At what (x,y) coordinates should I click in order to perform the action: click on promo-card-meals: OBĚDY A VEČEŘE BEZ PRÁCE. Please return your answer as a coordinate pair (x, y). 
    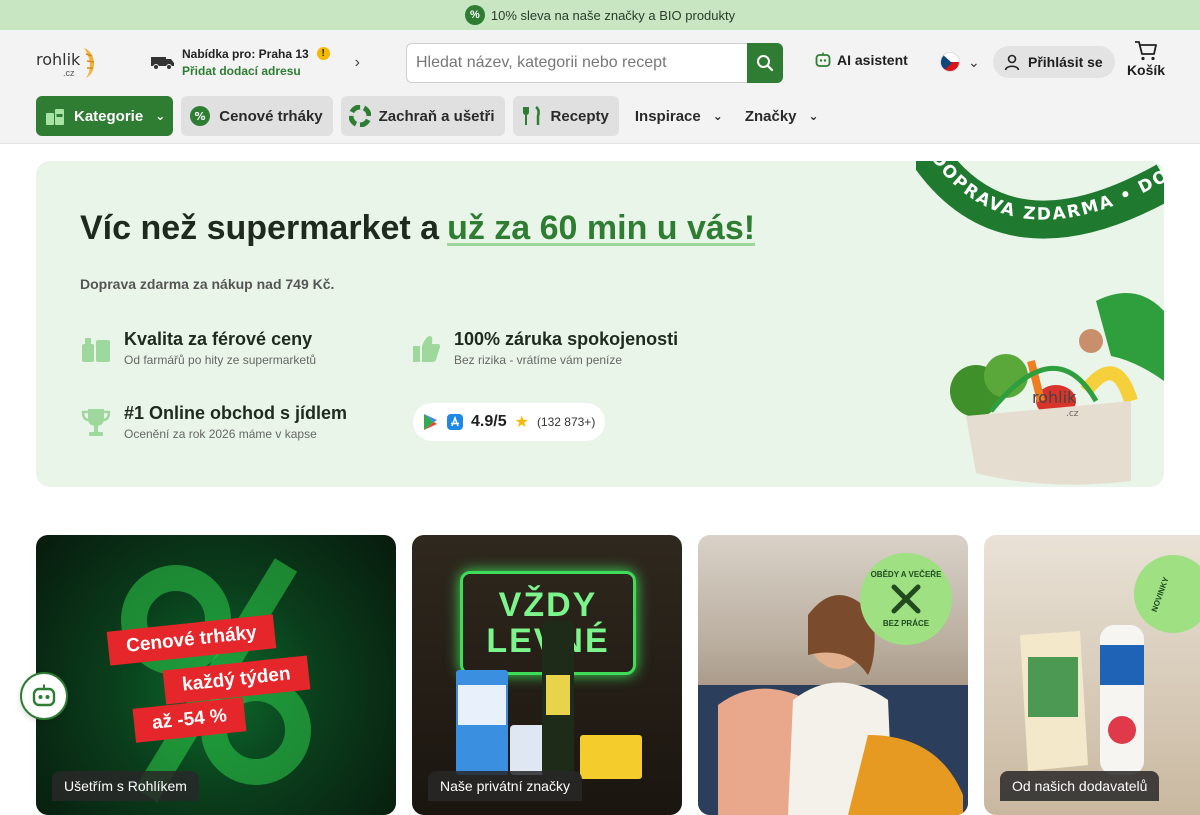
    Looking at the image, I should click on (833, 675).